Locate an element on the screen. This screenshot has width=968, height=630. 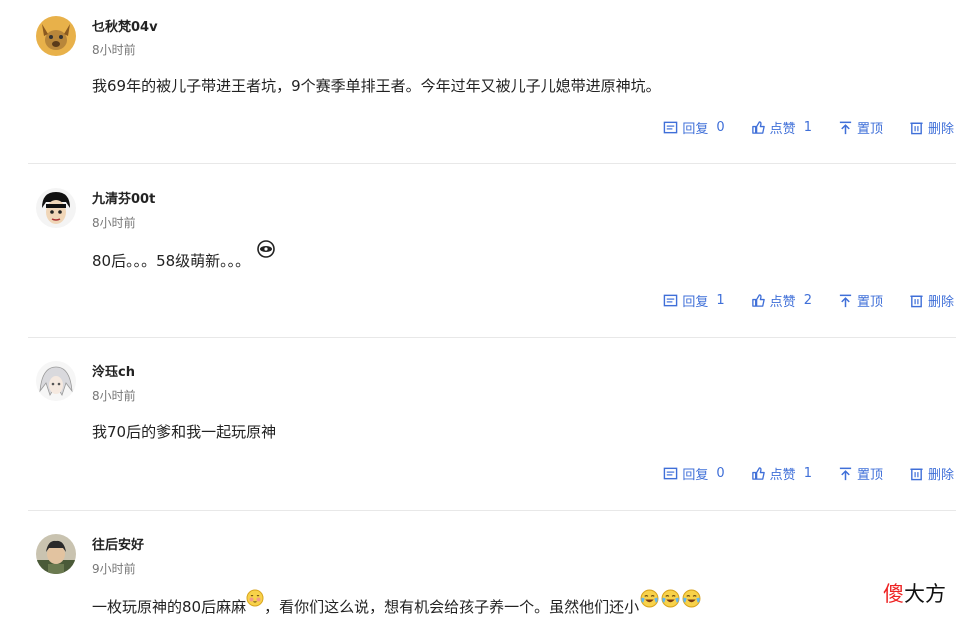
comment-time: 9小时前 is located at coordinates (114, 569).